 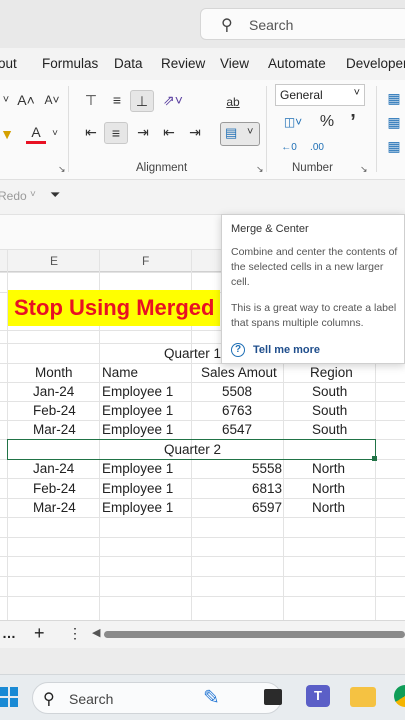 What do you see at coordinates (116, 133) in the screenshot?
I see `align-center-icon: ≡` at bounding box center [116, 133].